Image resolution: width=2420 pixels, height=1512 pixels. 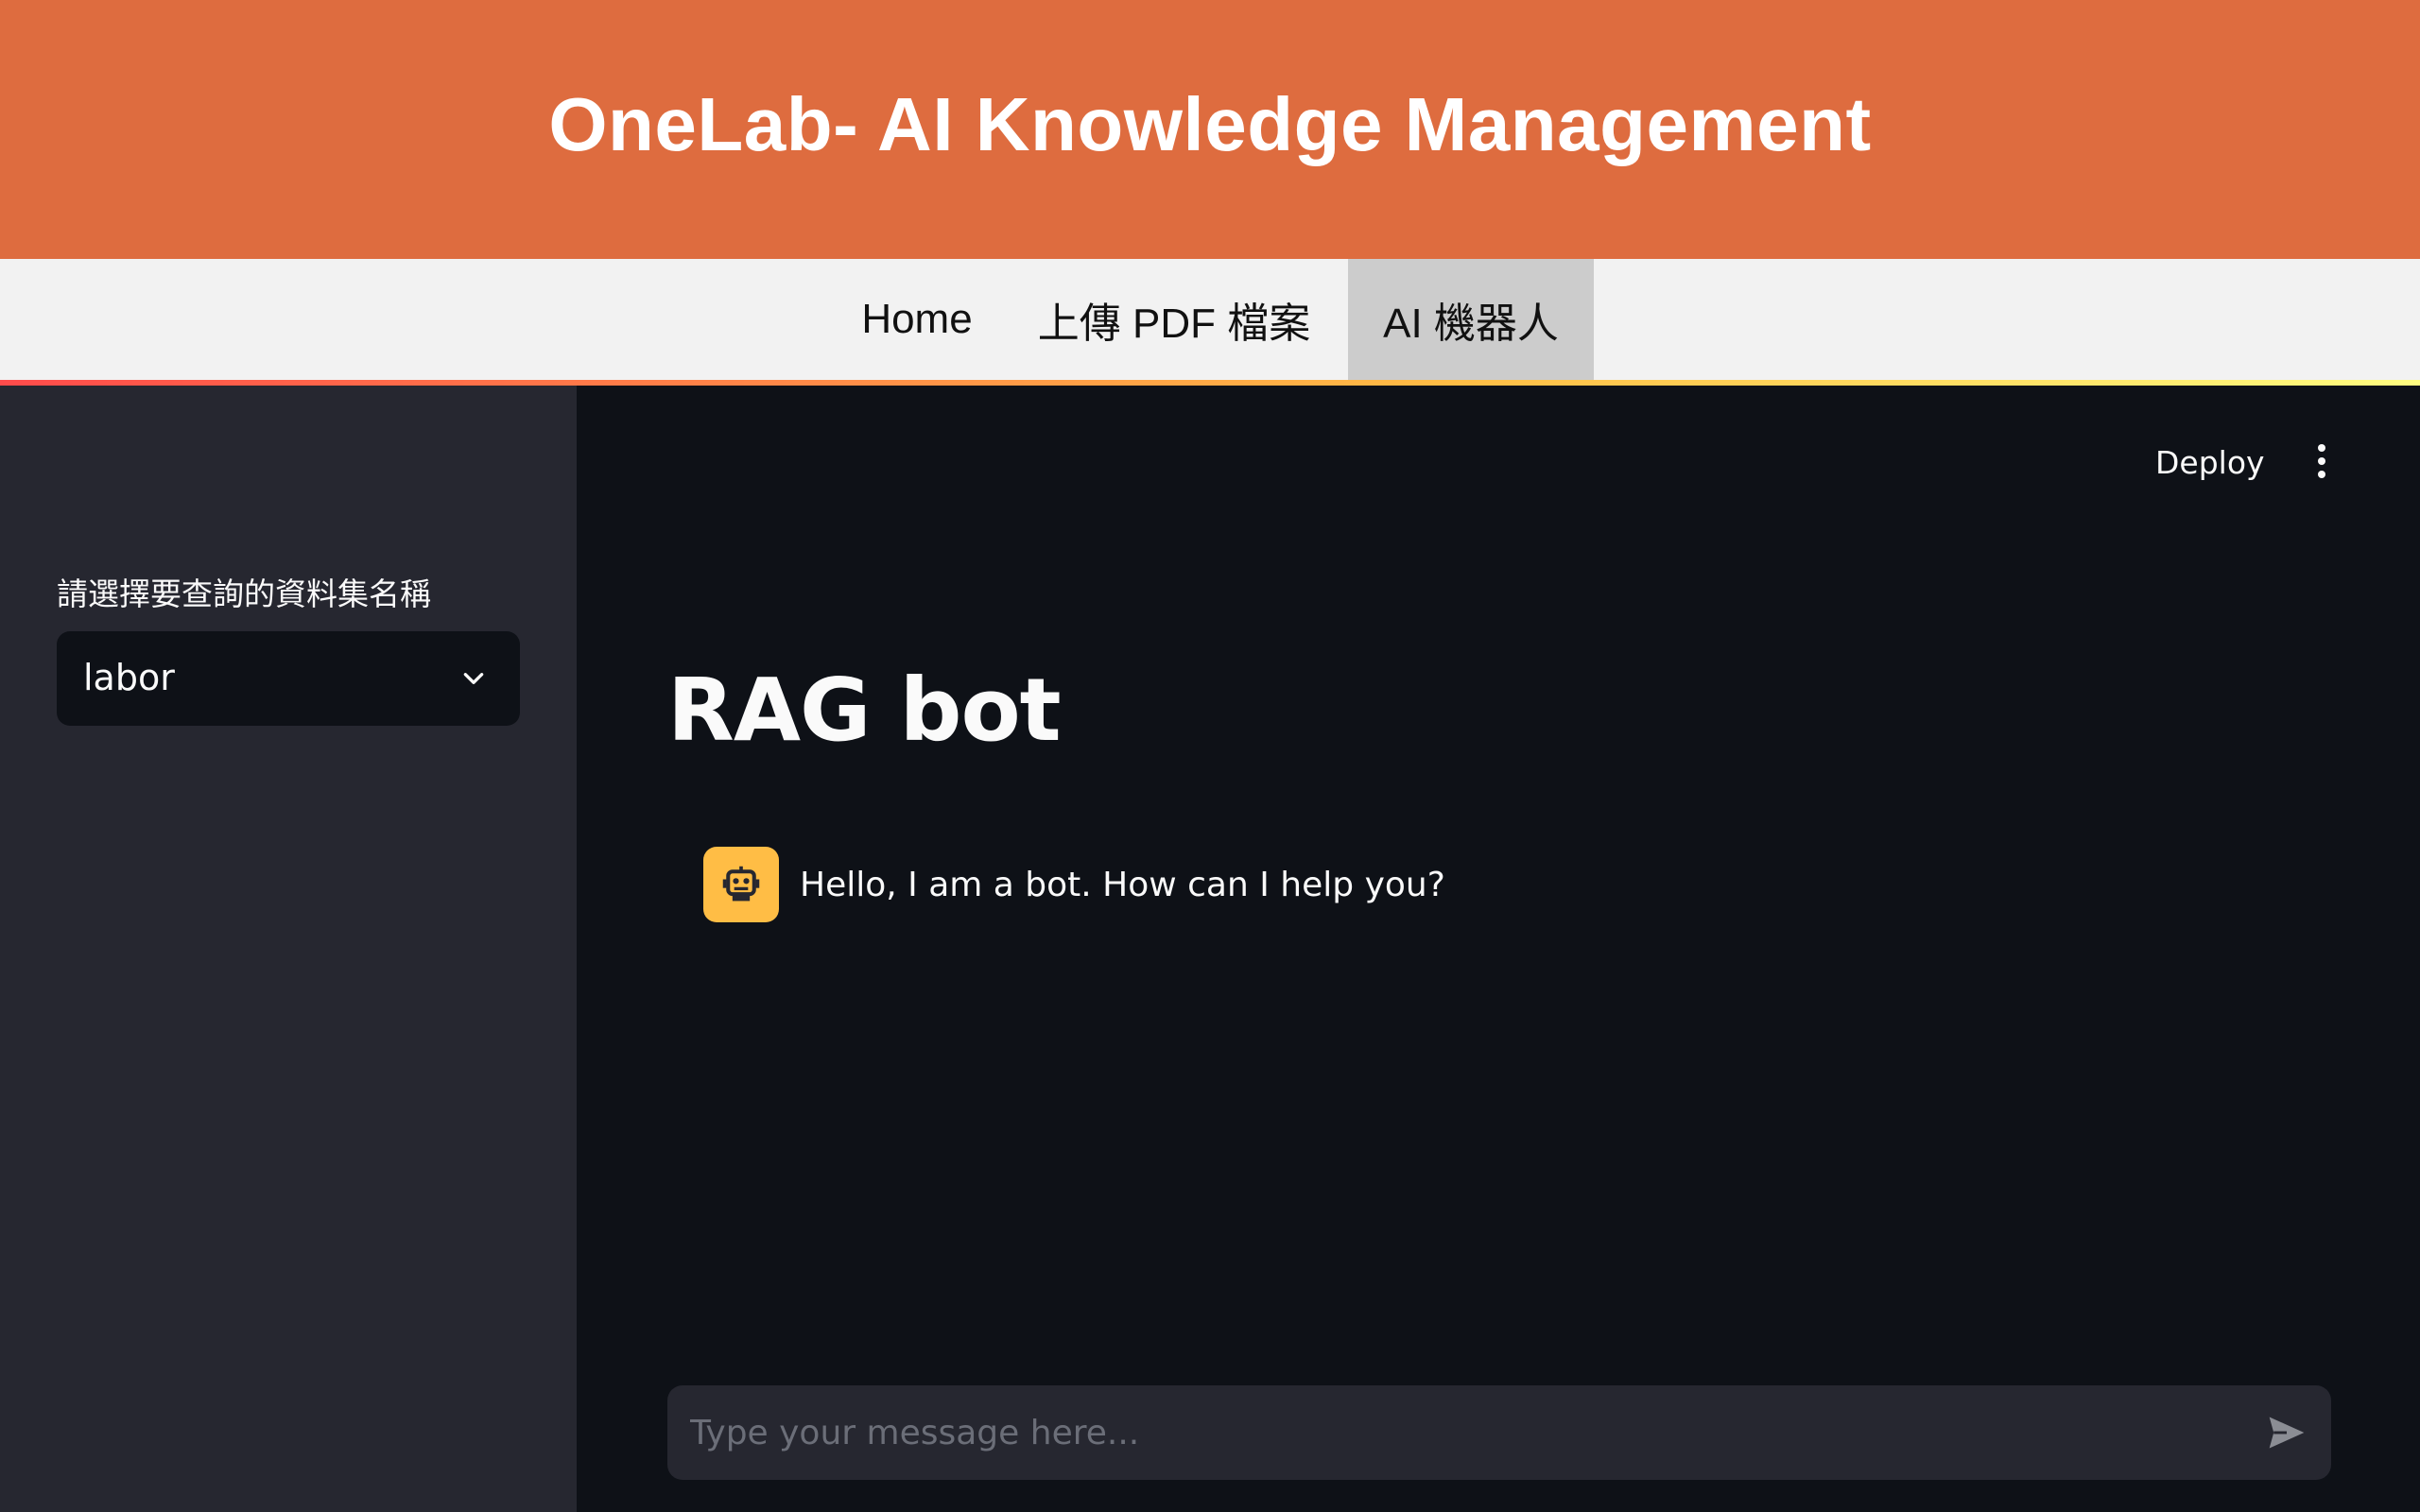 I want to click on nav-item-home: Home, so click(x=917, y=319).